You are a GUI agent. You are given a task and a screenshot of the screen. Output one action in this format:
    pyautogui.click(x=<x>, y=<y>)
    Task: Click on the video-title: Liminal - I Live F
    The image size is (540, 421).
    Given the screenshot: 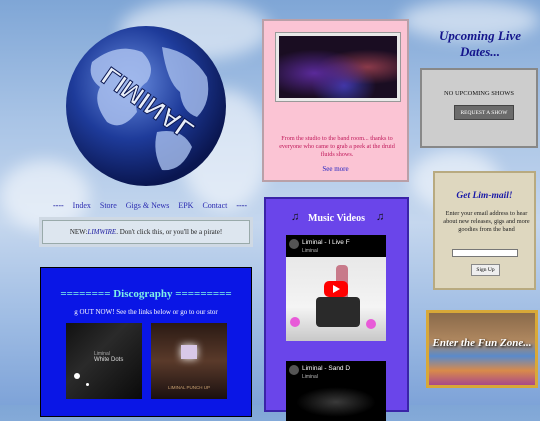 What is the action you would take?
    pyautogui.click(x=326, y=242)
    